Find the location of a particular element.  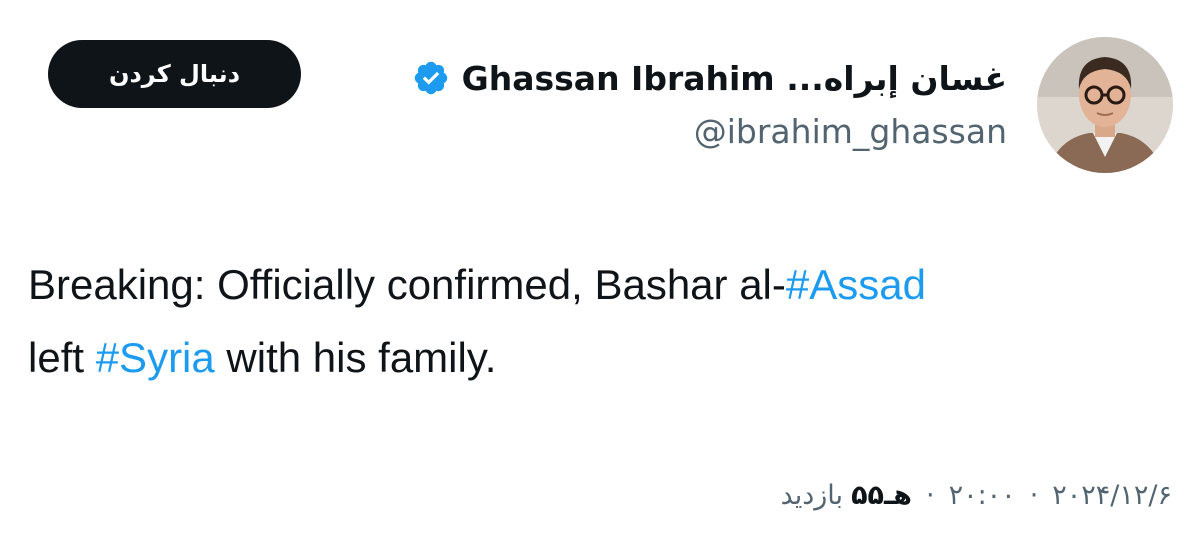

tweet-time: ۲۰:۰۰ is located at coordinates (982, 495).